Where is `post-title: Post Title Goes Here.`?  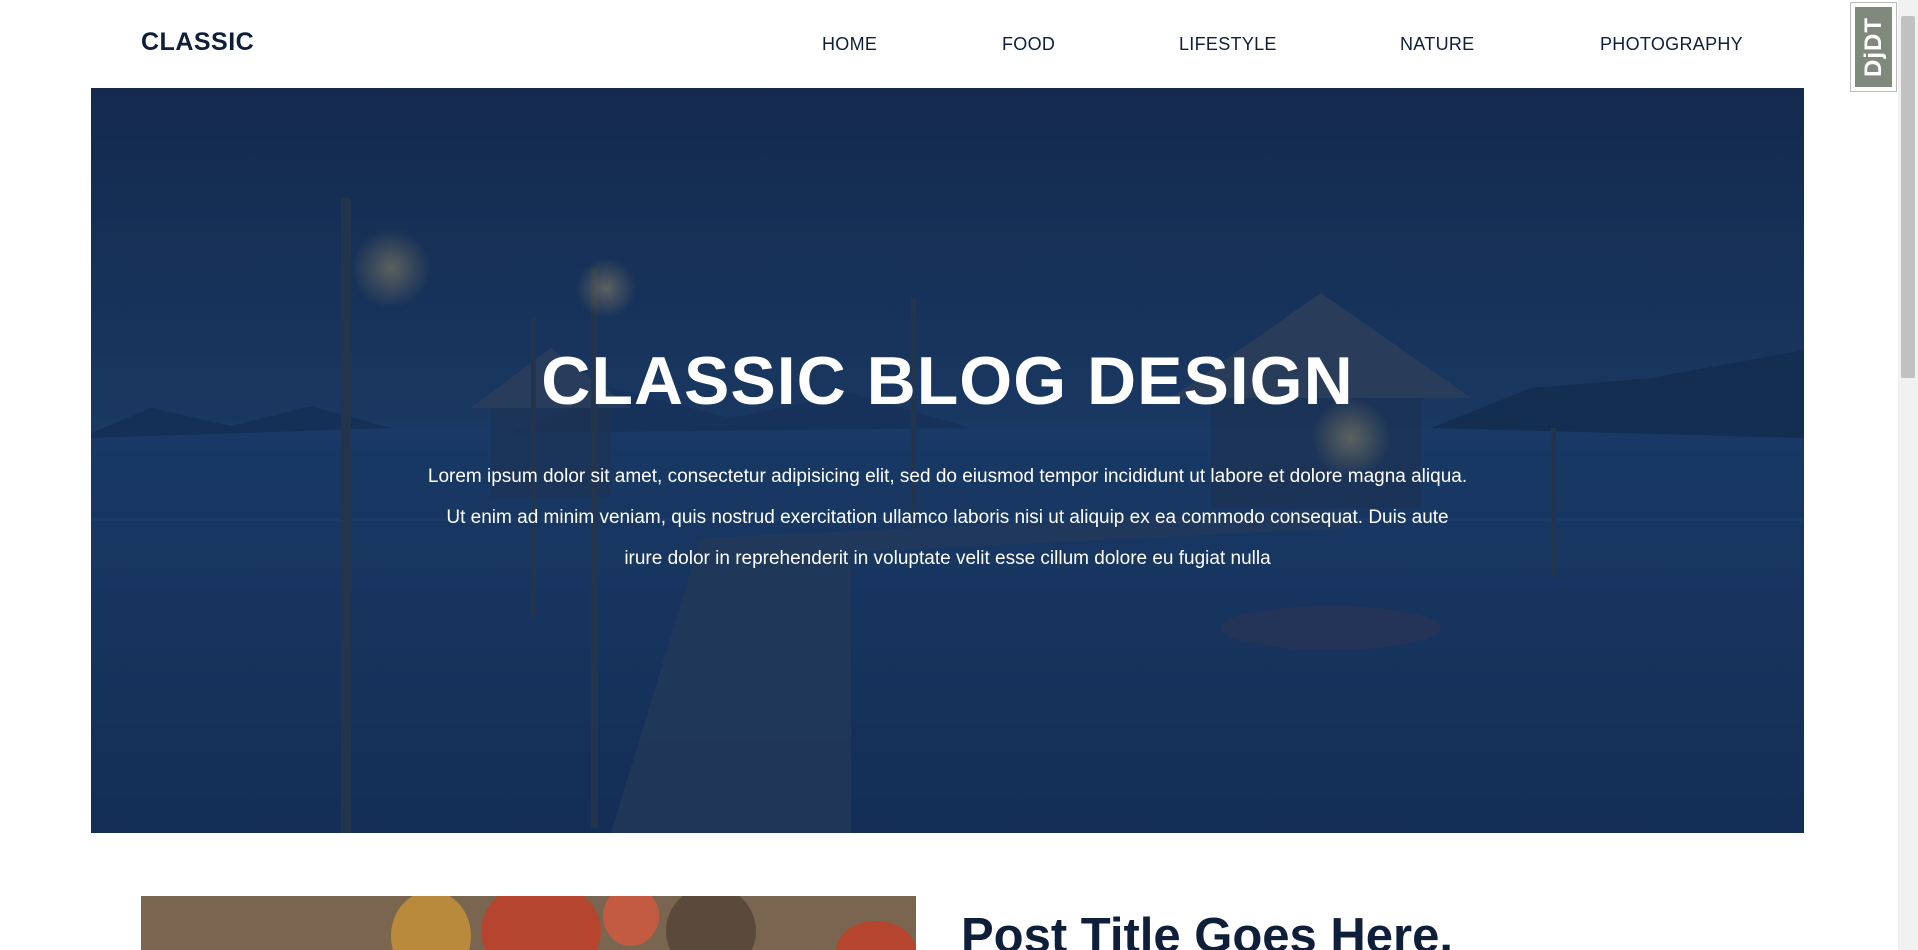 post-title: Post Title Goes Here. is located at coordinates (1207, 929).